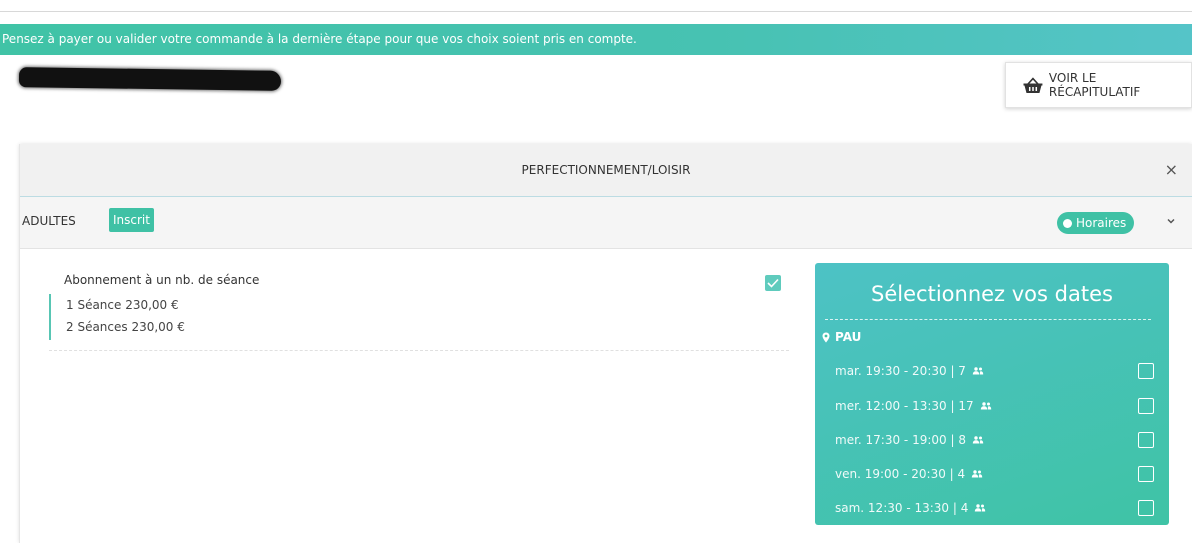 Image resolution: width=1192 pixels, height=543 pixels. Describe the element at coordinates (995, 440) in the screenshot. I see `slot-row: mer. 17:30 - 19:00 | 8` at that location.